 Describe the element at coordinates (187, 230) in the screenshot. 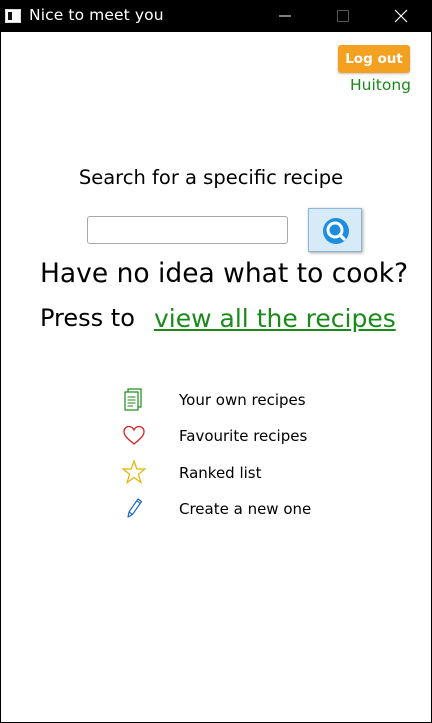

I see `search-input` at that location.